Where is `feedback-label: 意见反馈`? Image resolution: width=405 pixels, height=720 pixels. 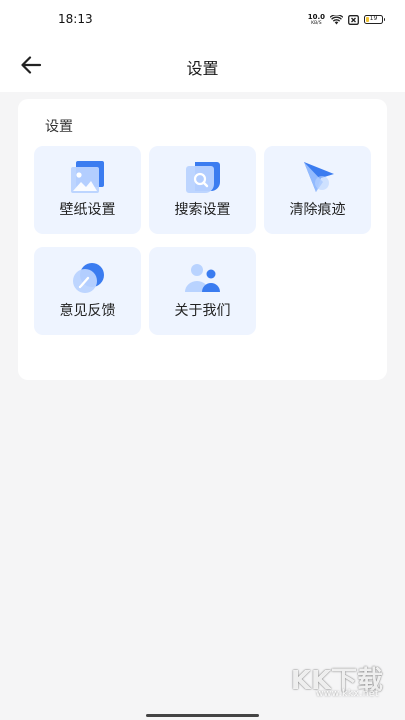 feedback-label: 意见反馈 is located at coordinates (87, 311).